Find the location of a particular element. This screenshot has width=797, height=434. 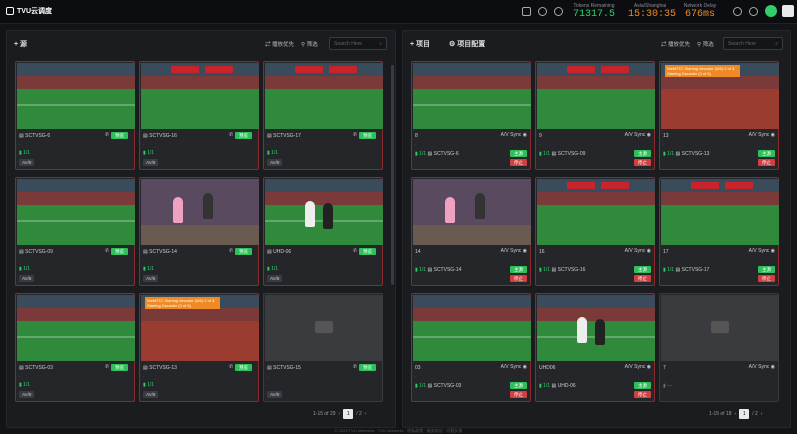

filter-button-projects: ⚲ 筛选 is located at coordinates (705, 44).